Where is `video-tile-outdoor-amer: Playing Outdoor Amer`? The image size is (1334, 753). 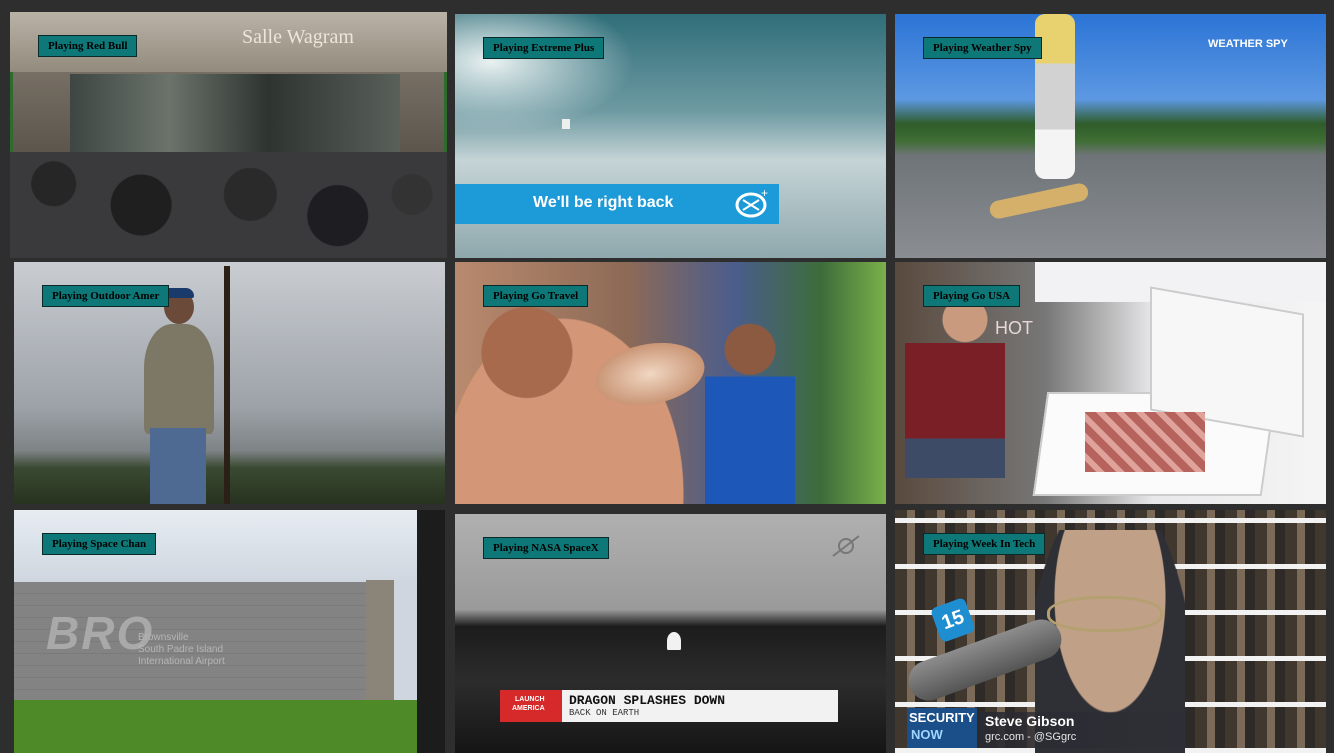
video-tile-outdoor-amer: Playing Outdoor Amer is located at coordinates (229, 383).